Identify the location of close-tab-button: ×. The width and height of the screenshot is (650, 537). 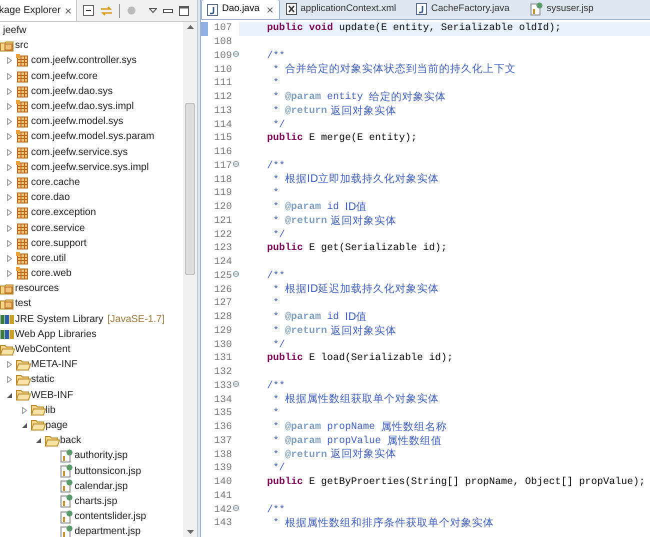
(270, 9).